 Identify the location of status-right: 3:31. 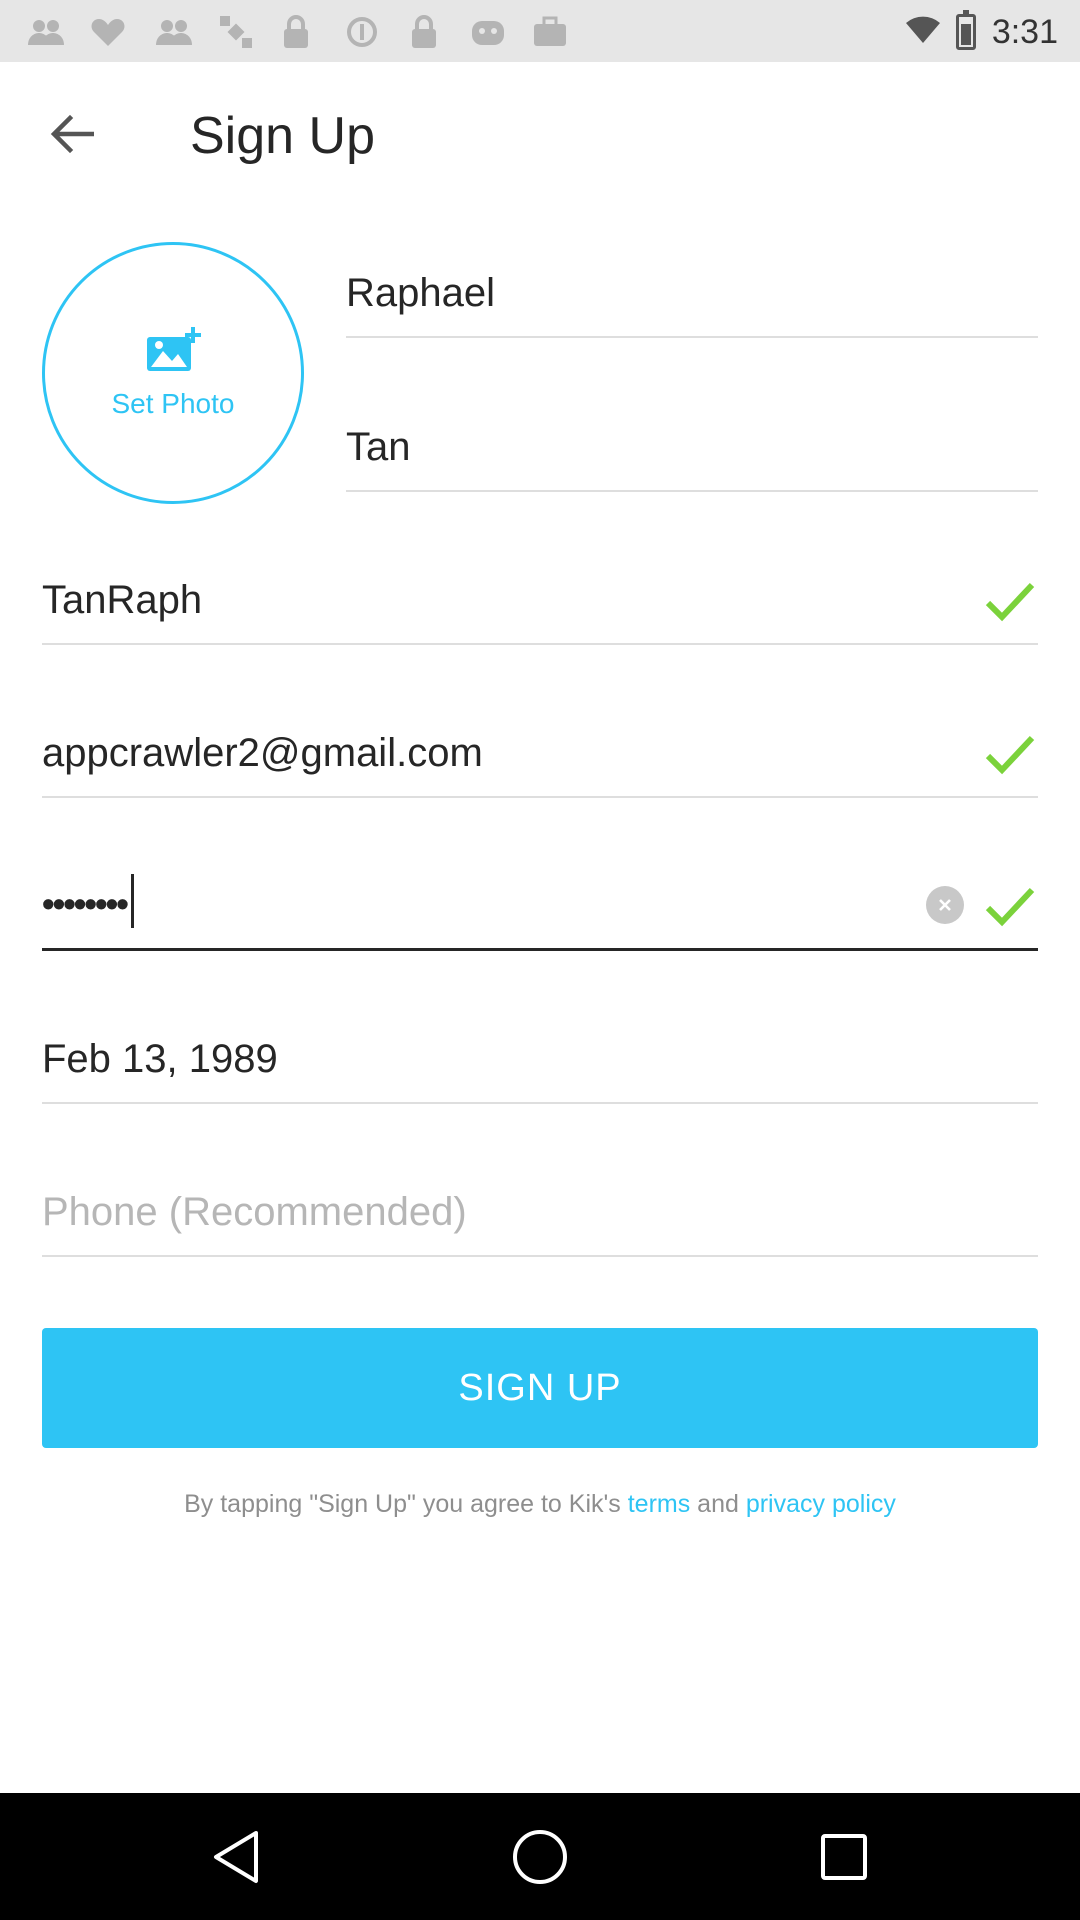
(981, 32).